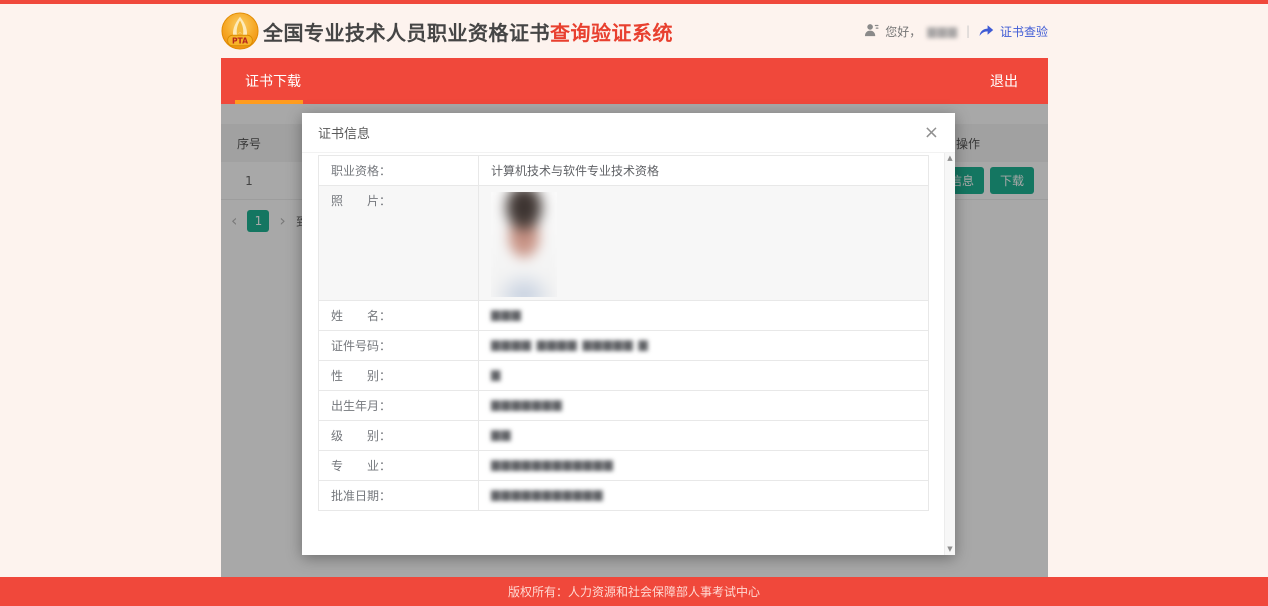  Describe the element at coordinates (628, 133) in the screenshot. I see `modal-header: 证书信息 ×` at that location.